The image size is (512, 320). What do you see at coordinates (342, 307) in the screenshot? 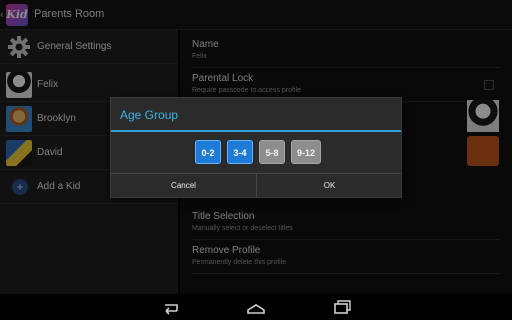
I see `recents-icon` at bounding box center [342, 307].